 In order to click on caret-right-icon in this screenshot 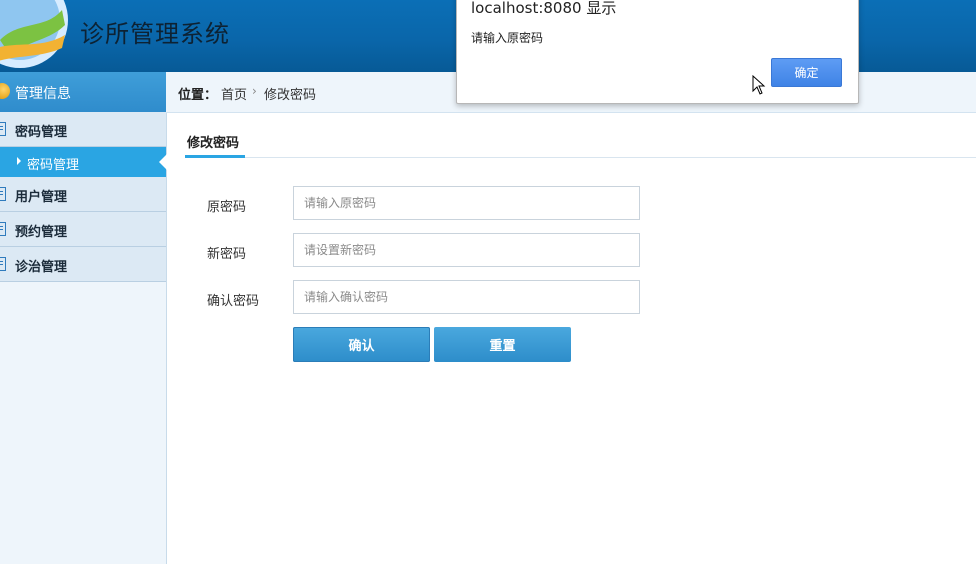, I will do `click(19, 161)`.